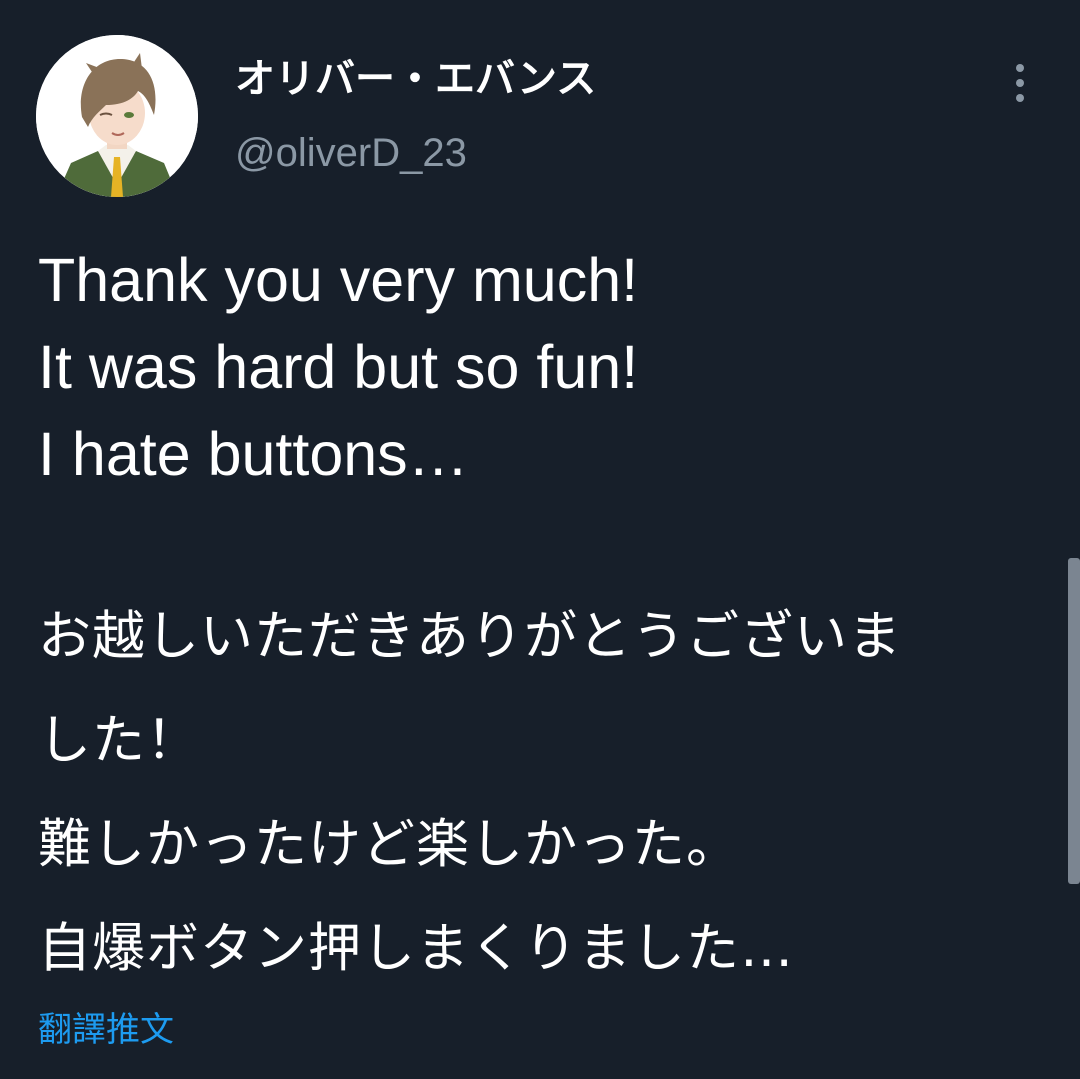 The image size is (1080, 1079). I want to click on display-name: オリバー・エバンス, so click(415, 79).